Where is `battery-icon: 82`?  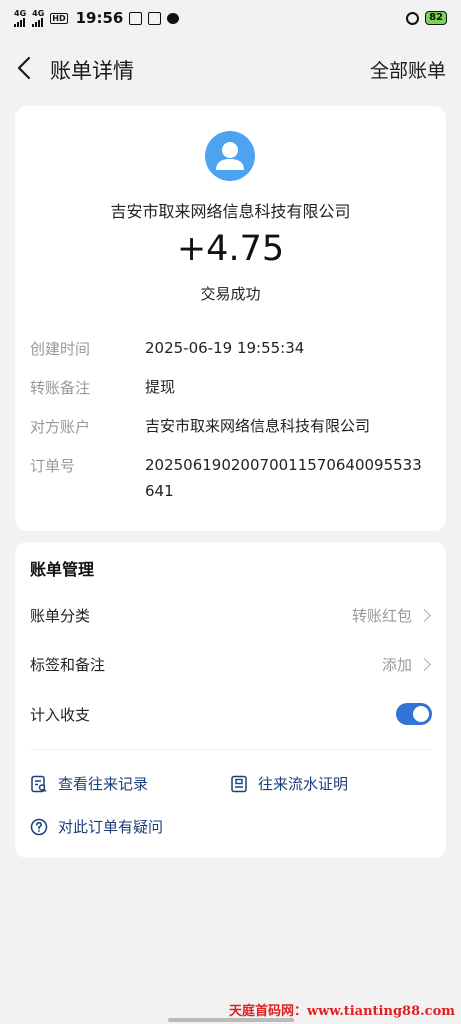
battery-icon: 82 is located at coordinates (436, 18).